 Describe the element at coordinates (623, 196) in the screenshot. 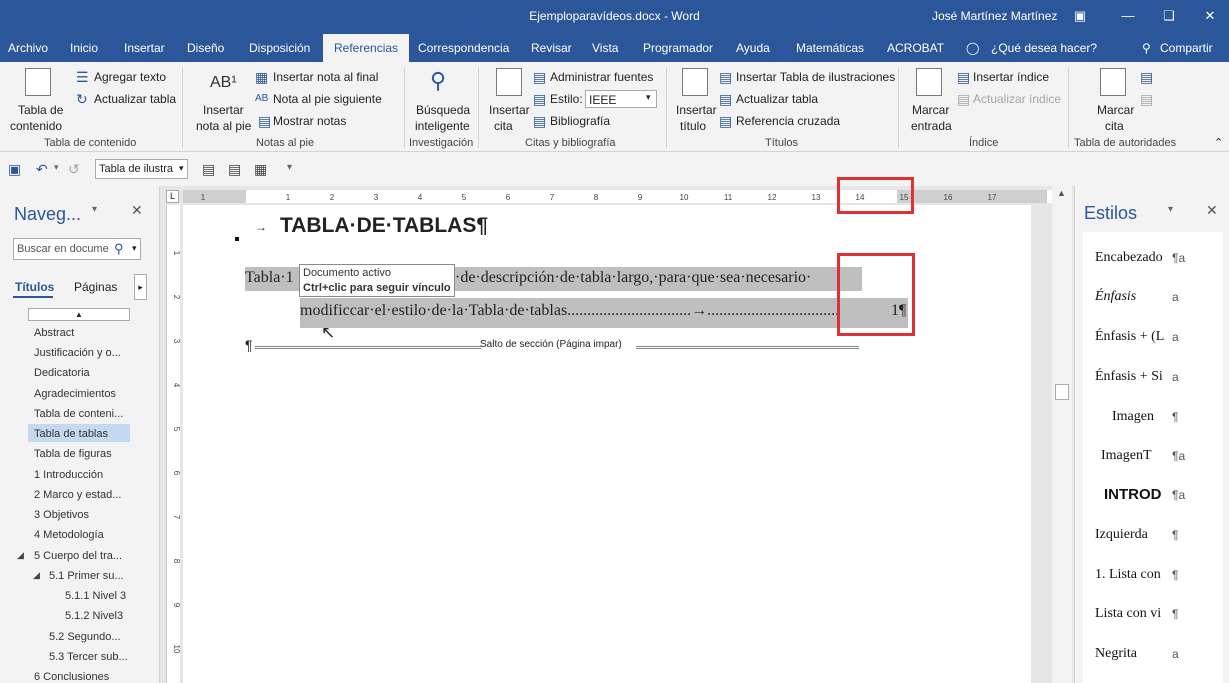

I see `horizontal-ruler: 1 1 2 3 4 5 6 7 8 9 10 11 12 13 14 15 16 17` at that location.